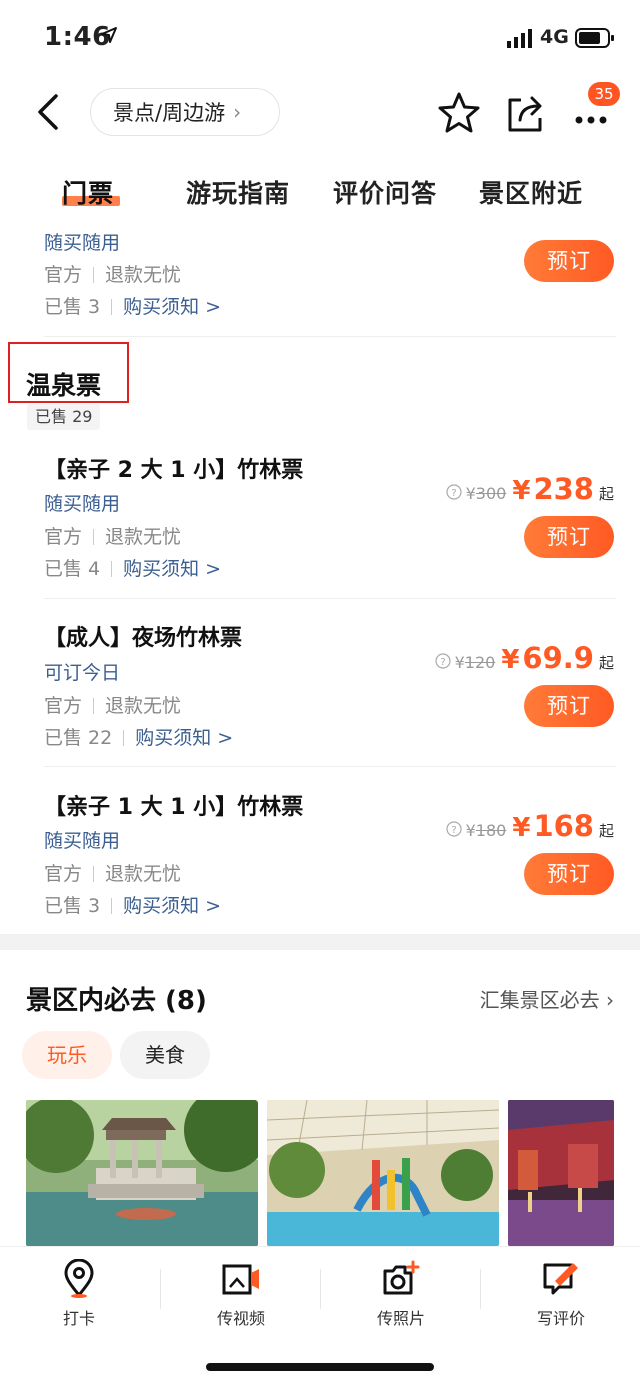 The image size is (640, 1385). What do you see at coordinates (547, 998) in the screenshot?
I see `must-visit-link: 汇集景区必去 ›` at bounding box center [547, 998].